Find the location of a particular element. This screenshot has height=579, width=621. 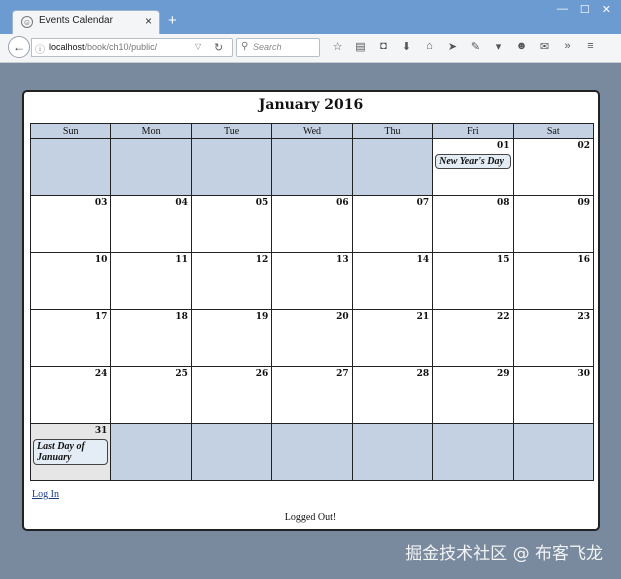

calendar-day-cell: 26 is located at coordinates (231, 395).